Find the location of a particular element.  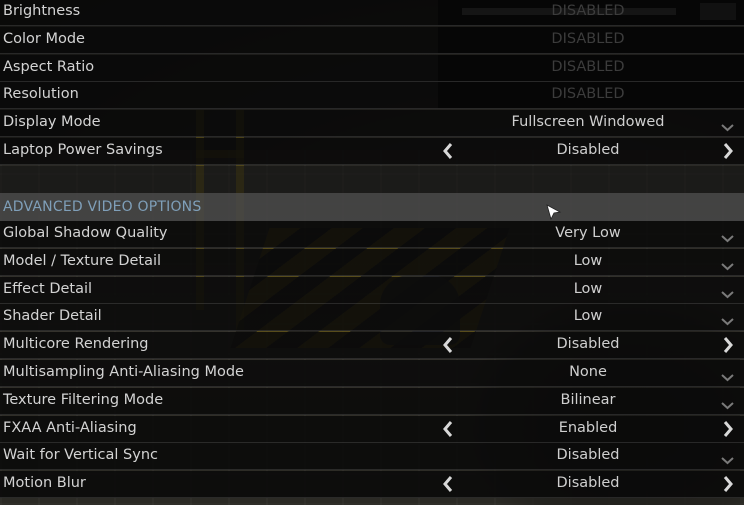

setting-row-fxaa-anti-aliasing: FXAA Anti-Aliasing Enabled is located at coordinates (372, 429).